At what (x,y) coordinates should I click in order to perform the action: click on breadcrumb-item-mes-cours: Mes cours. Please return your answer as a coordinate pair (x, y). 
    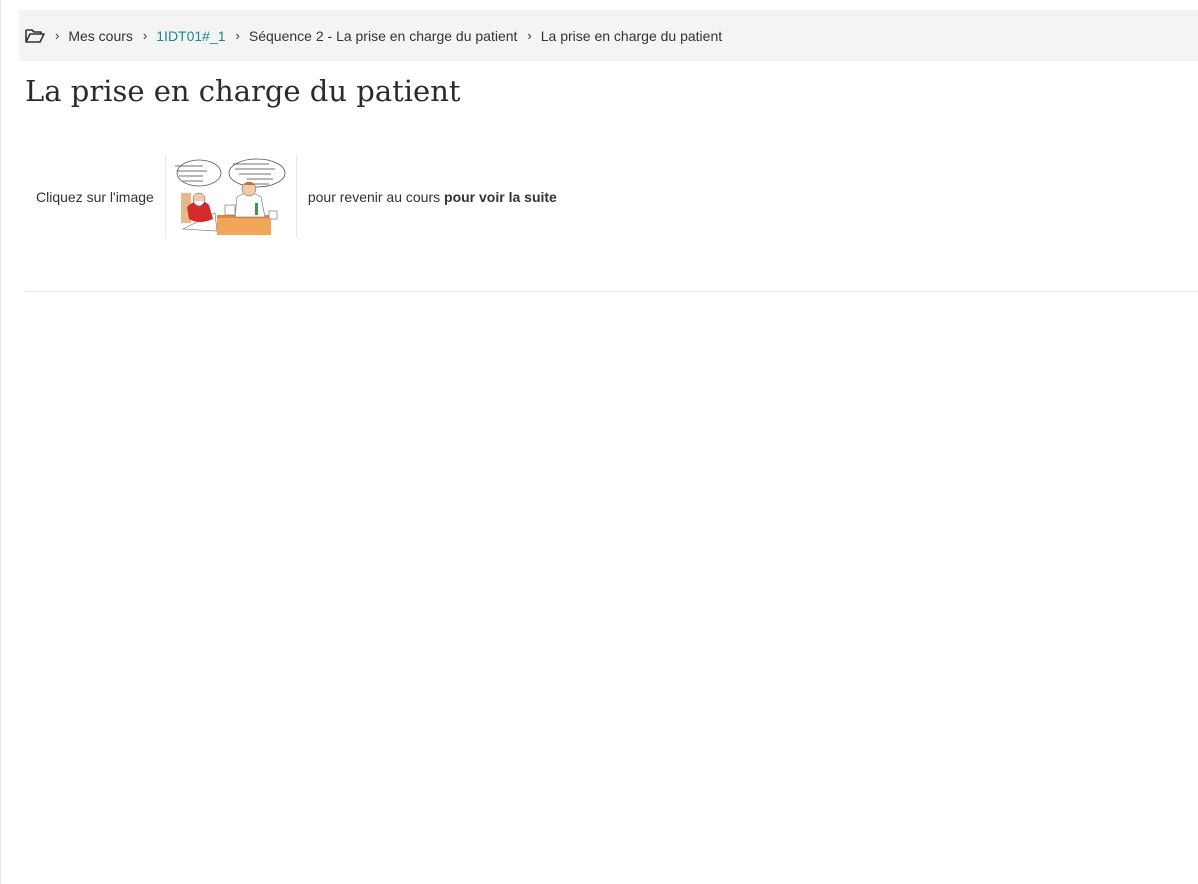
    Looking at the image, I should click on (100, 36).